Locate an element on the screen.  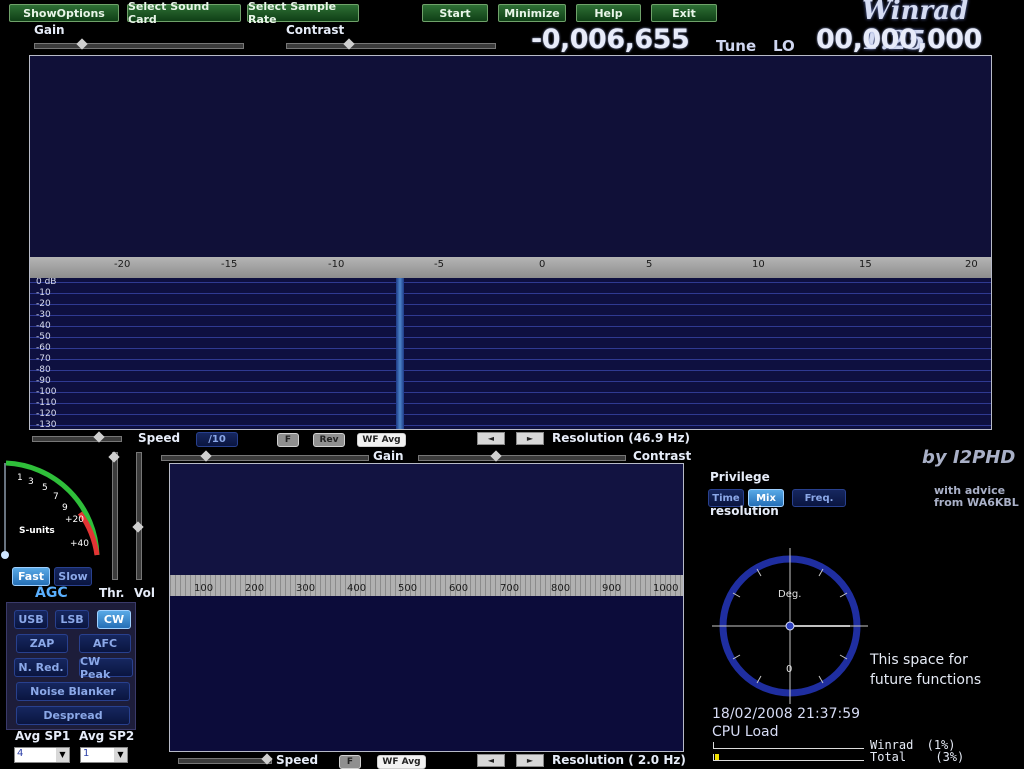
agc-label: AGC is located at coordinates (51, 593).